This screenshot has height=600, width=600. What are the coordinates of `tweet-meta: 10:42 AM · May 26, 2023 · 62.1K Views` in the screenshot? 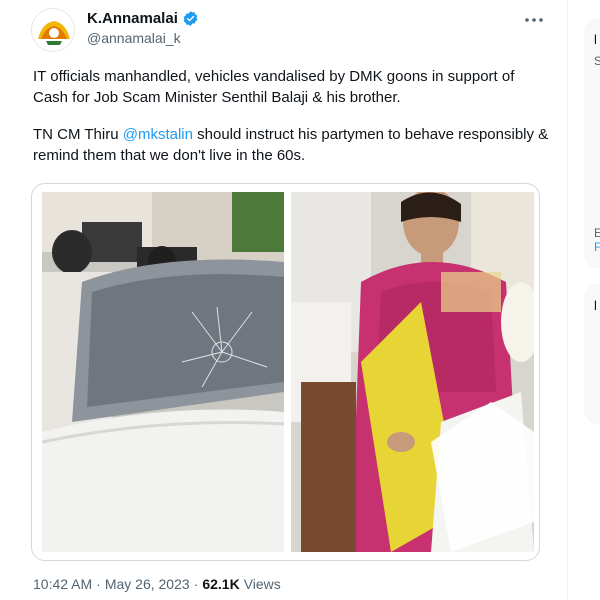 It's located at (157, 584).